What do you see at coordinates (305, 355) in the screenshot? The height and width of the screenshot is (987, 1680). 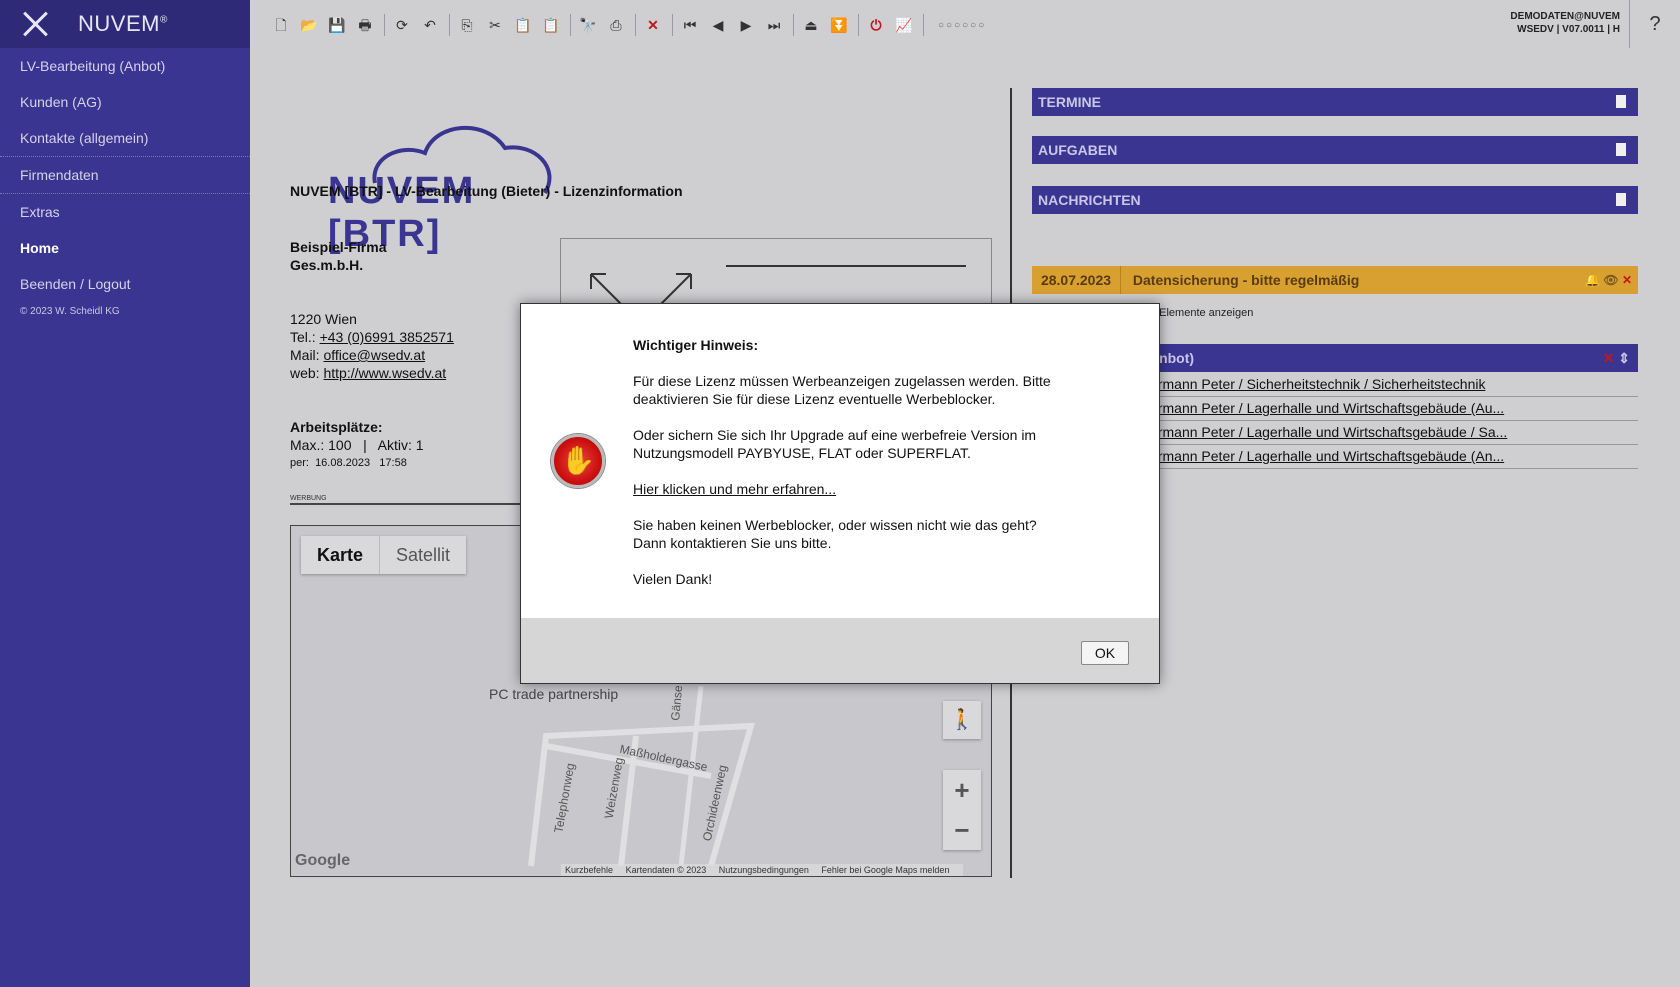 I see `mail-label: Mail:` at bounding box center [305, 355].